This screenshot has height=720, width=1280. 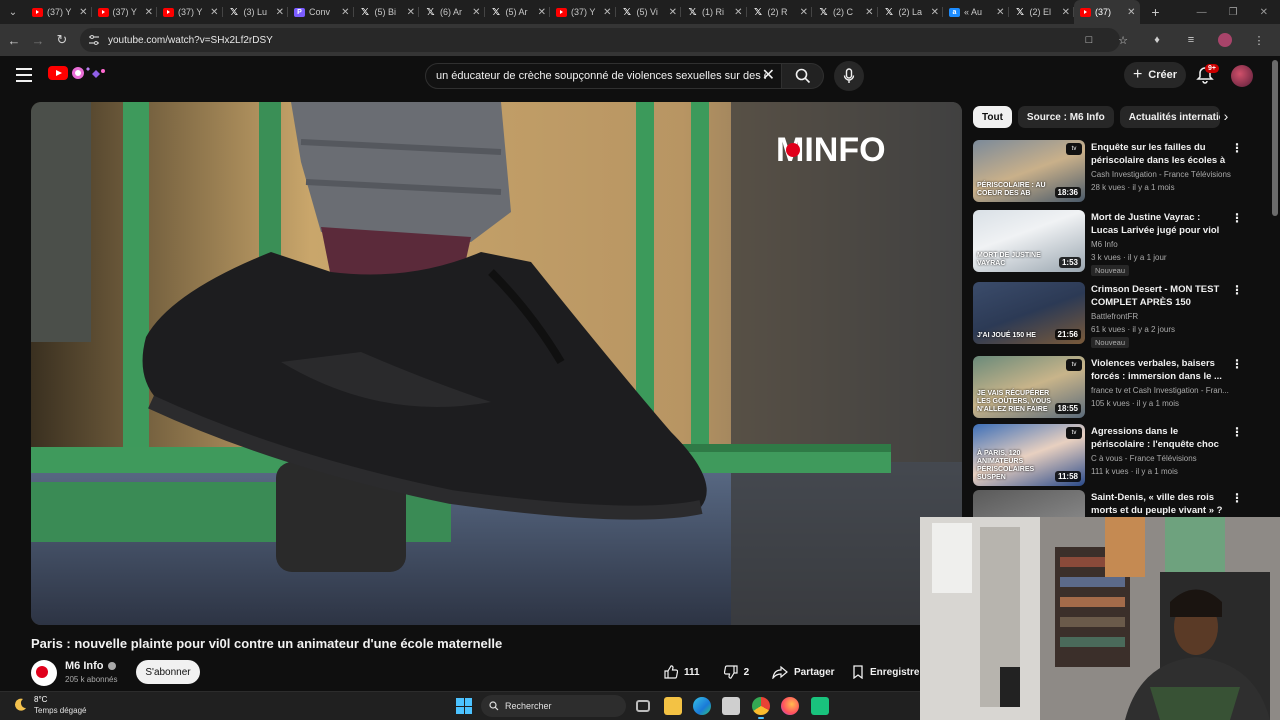 I want to click on browser-tab: 𝕏 (1) Ri ✕, so click(x=714, y=12).